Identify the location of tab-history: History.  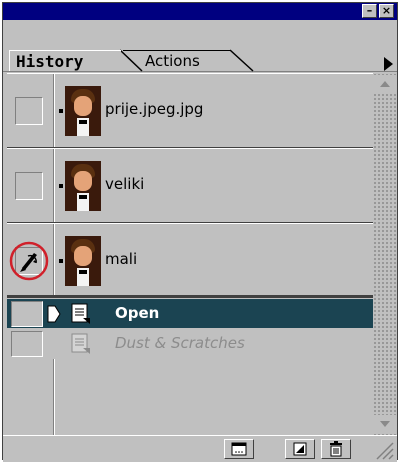
(65, 60).